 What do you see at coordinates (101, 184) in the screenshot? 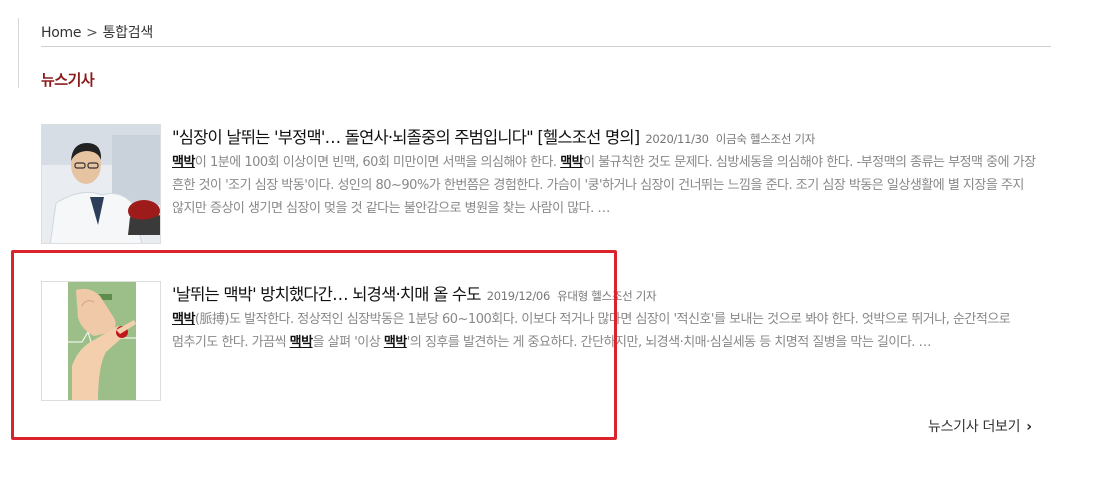
I see `article-thumbnail` at bounding box center [101, 184].